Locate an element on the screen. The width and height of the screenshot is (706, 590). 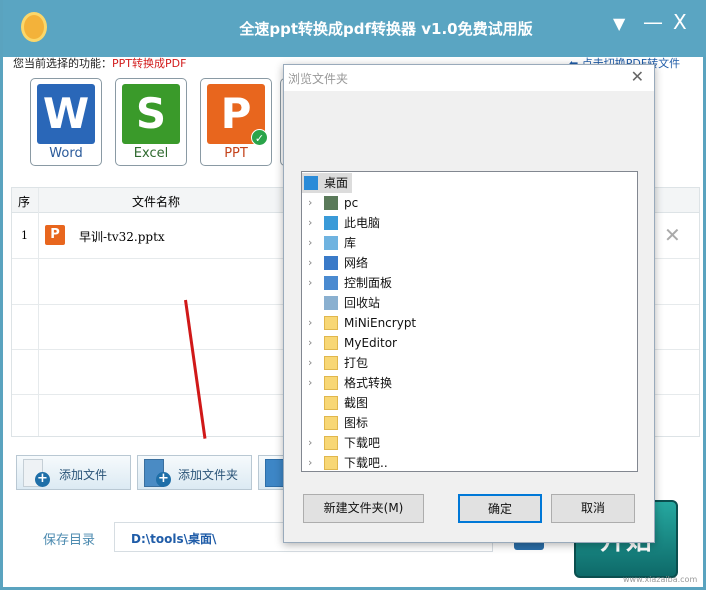
tree-item: › pc is located at coordinates (469, 203).